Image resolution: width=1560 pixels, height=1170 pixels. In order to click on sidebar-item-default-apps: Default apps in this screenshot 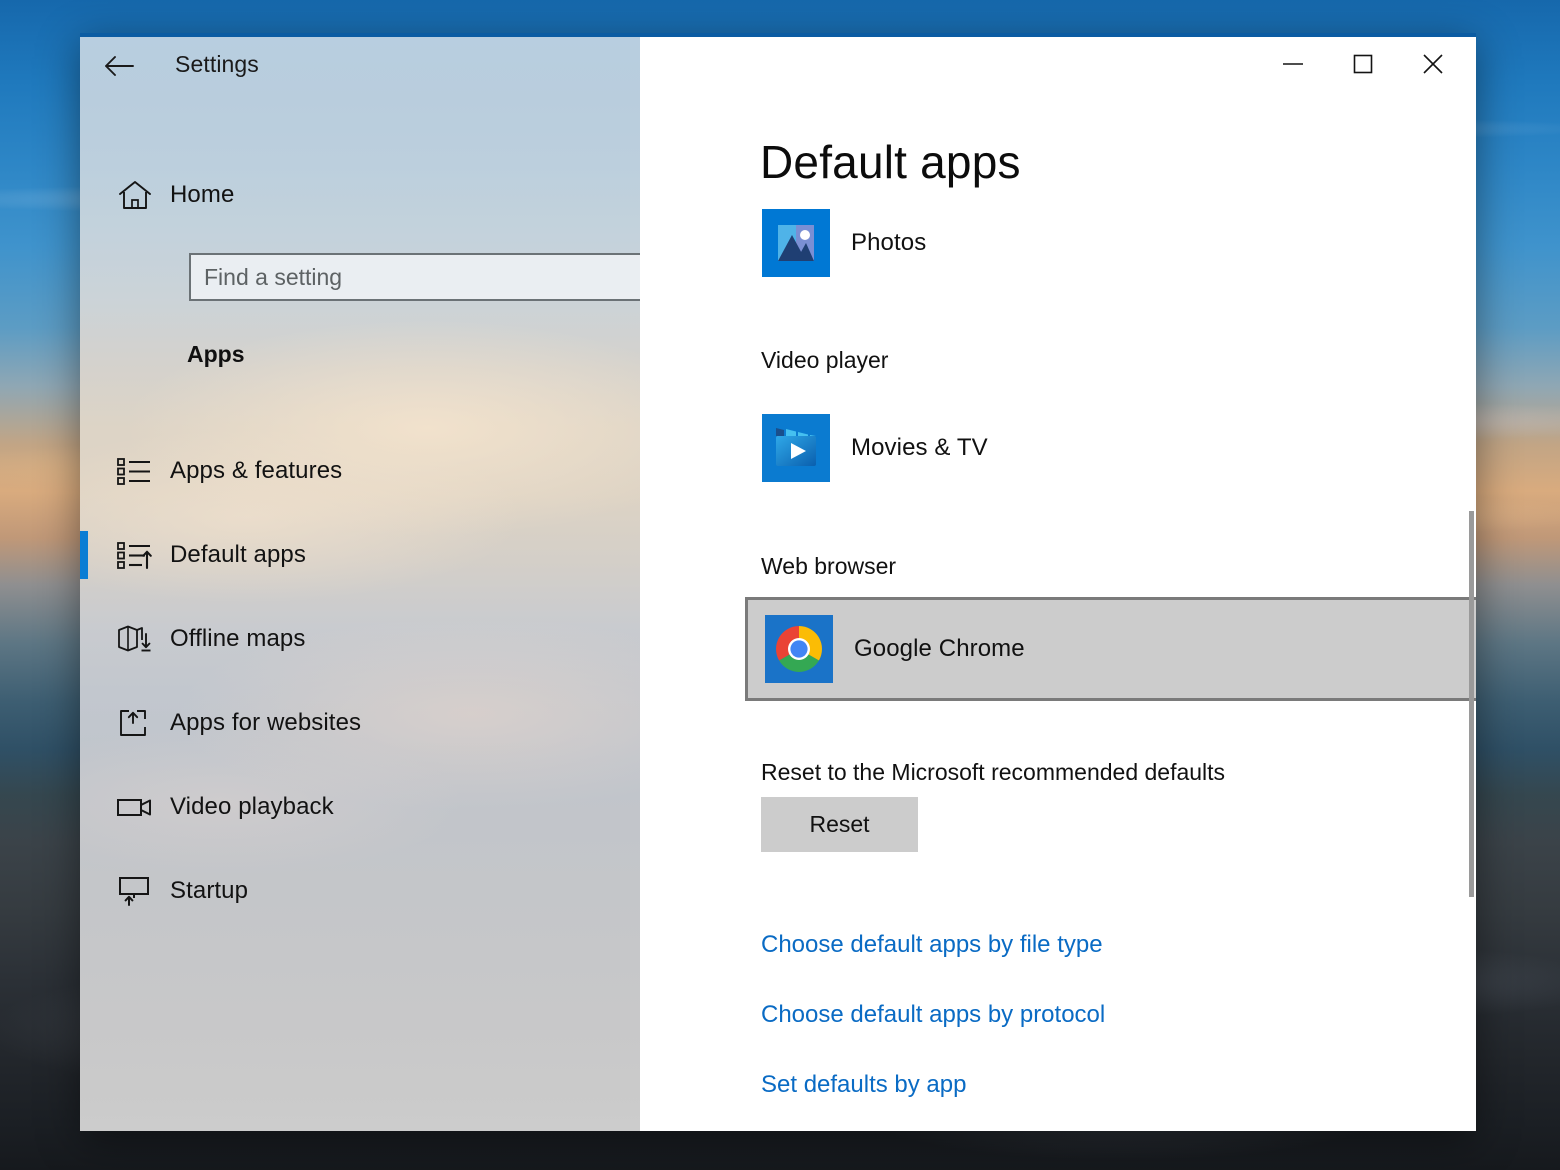, I will do `click(360, 555)`.